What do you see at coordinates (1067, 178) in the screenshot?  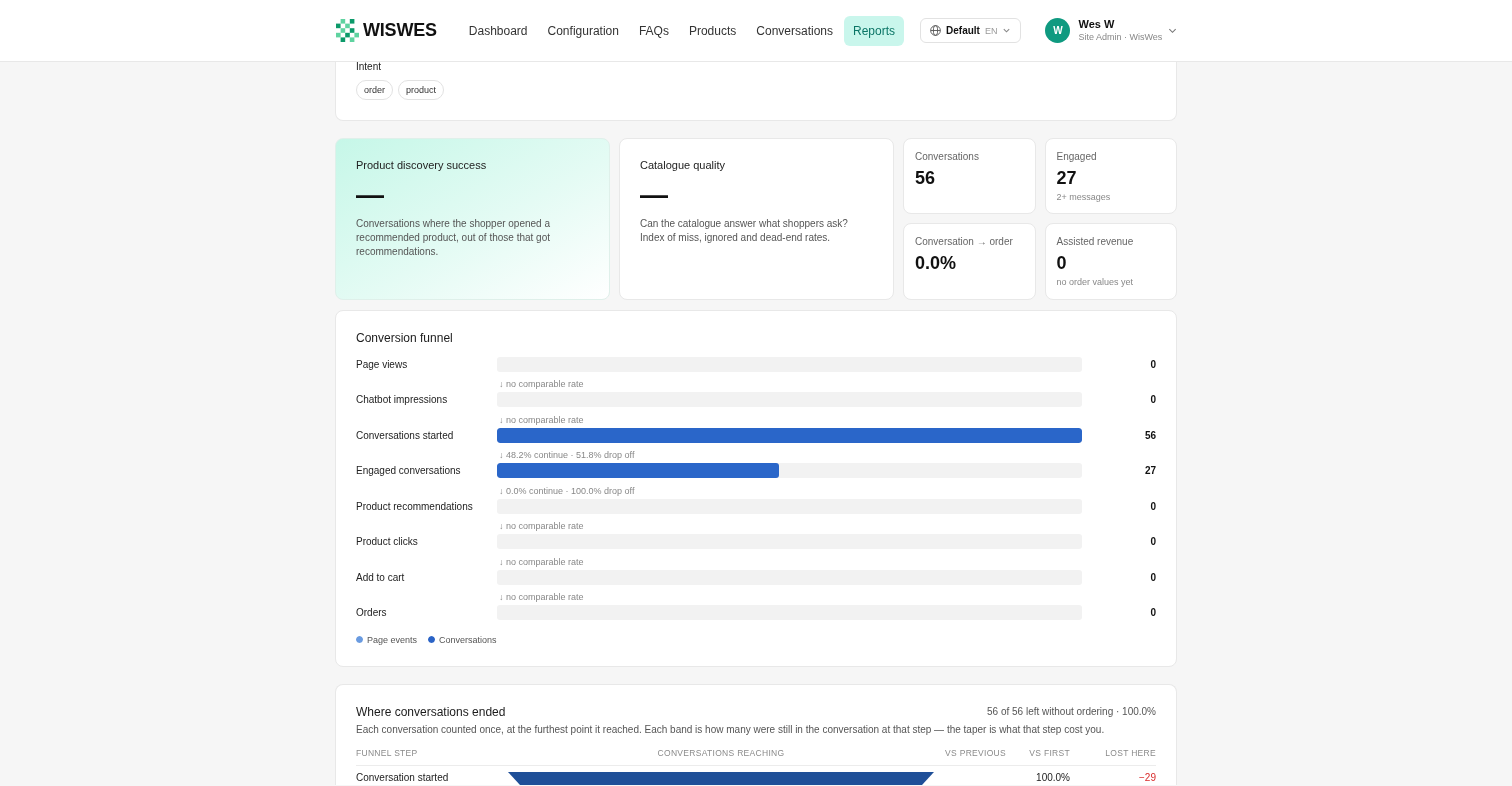 I see `stat-value: 27` at bounding box center [1067, 178].